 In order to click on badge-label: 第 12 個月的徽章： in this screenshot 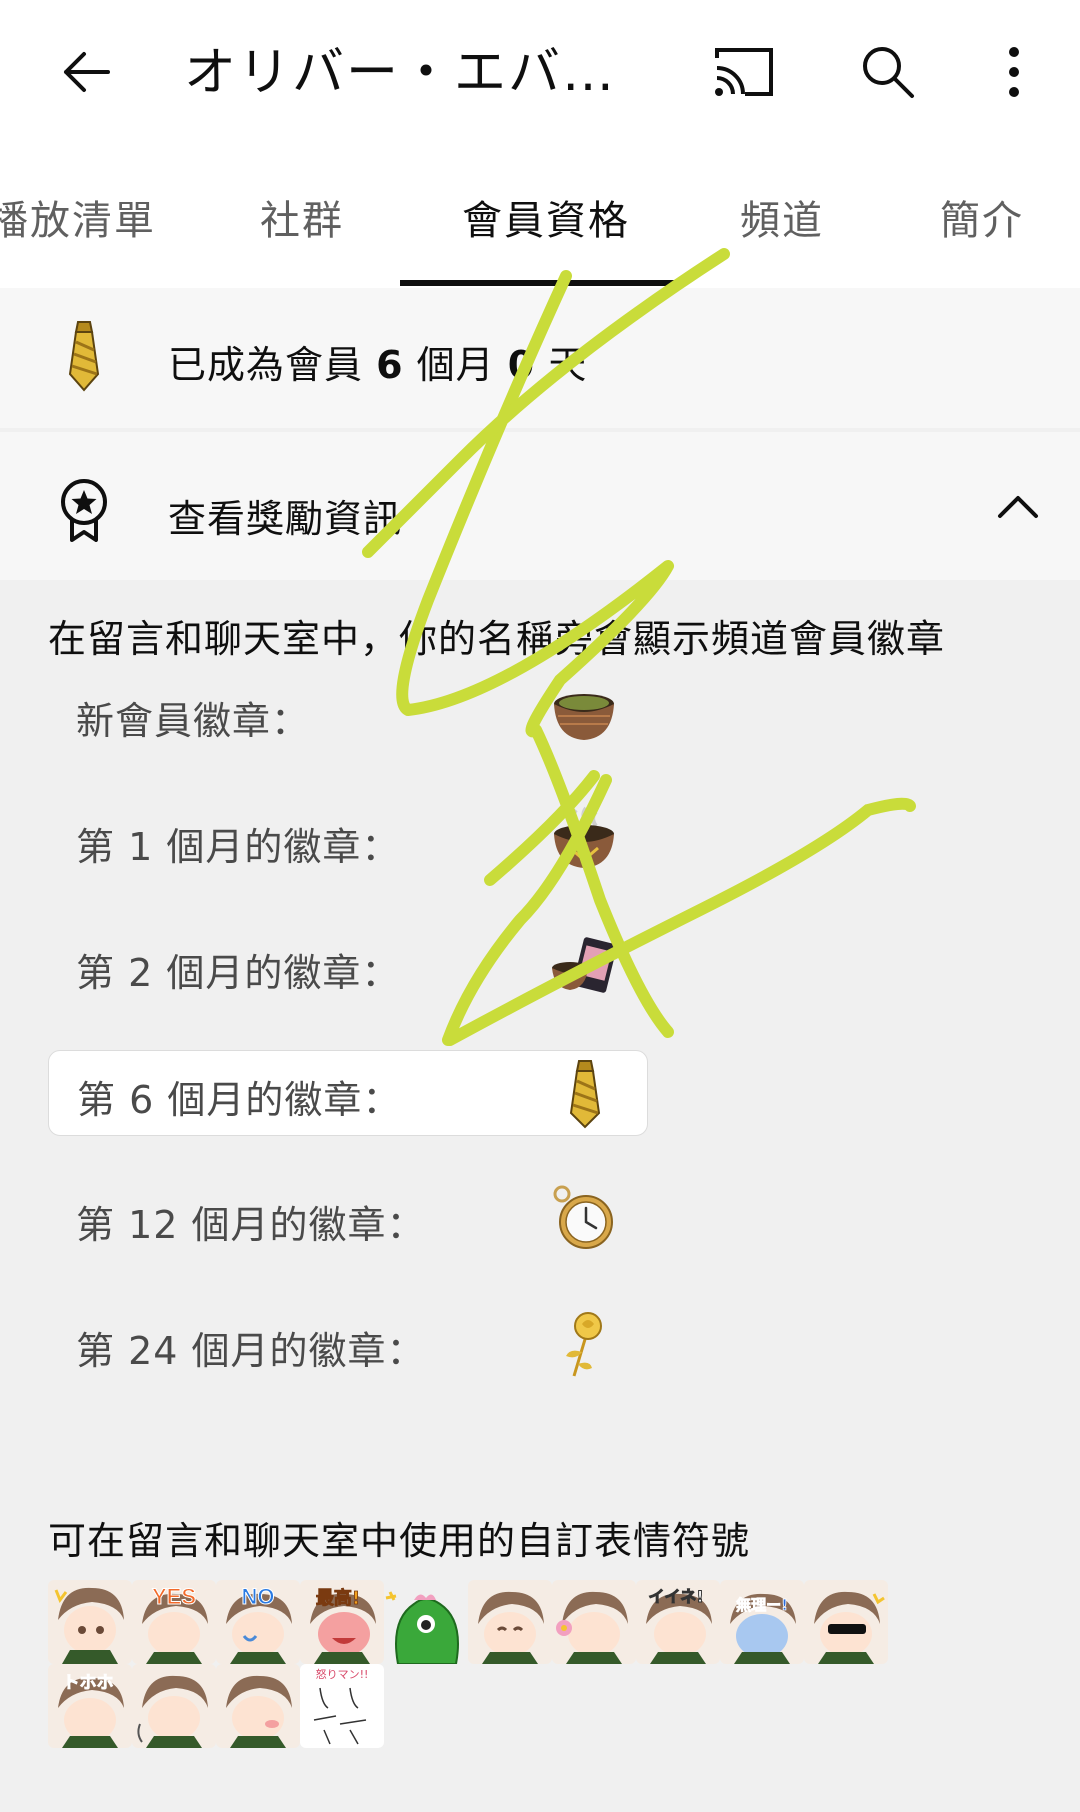, I will do `click(251, 1225)`.